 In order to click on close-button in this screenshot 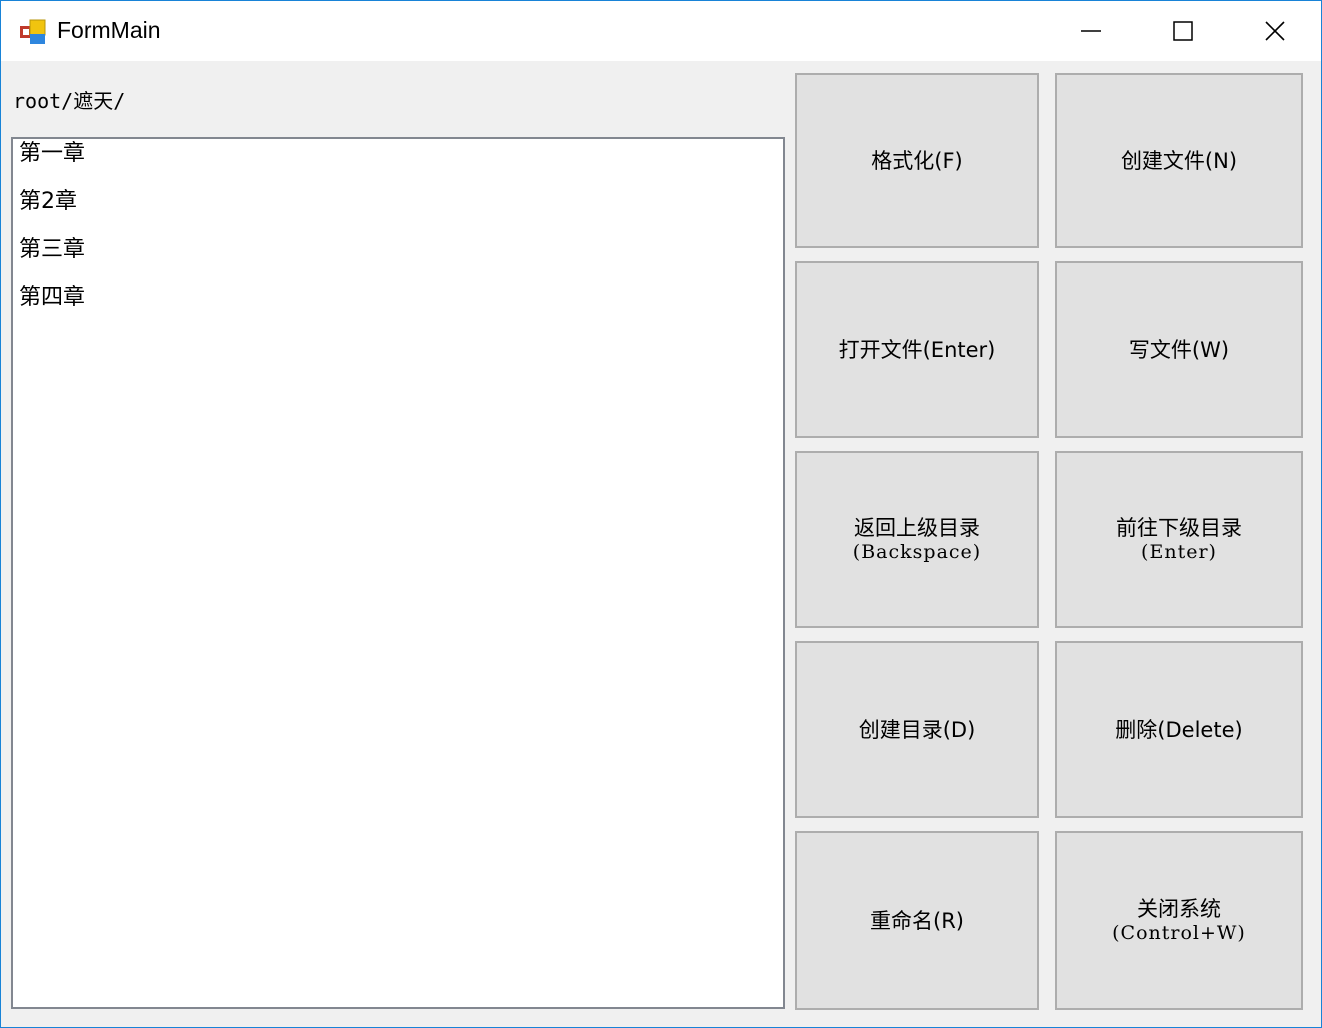, I will do `click(1275, 31)`.